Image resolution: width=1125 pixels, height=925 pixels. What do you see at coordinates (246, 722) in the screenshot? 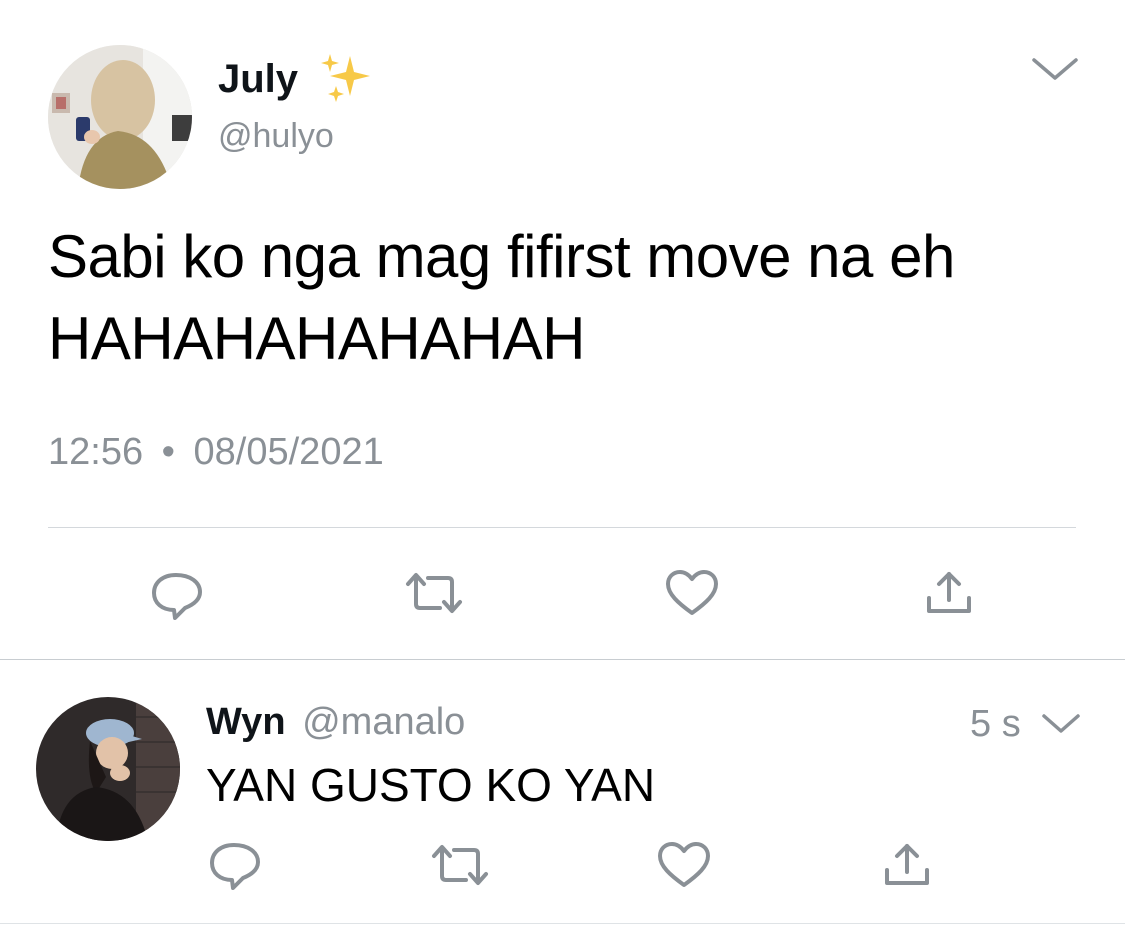
I see `reply-display-name: Wyn` at bounding box center [246, 722].